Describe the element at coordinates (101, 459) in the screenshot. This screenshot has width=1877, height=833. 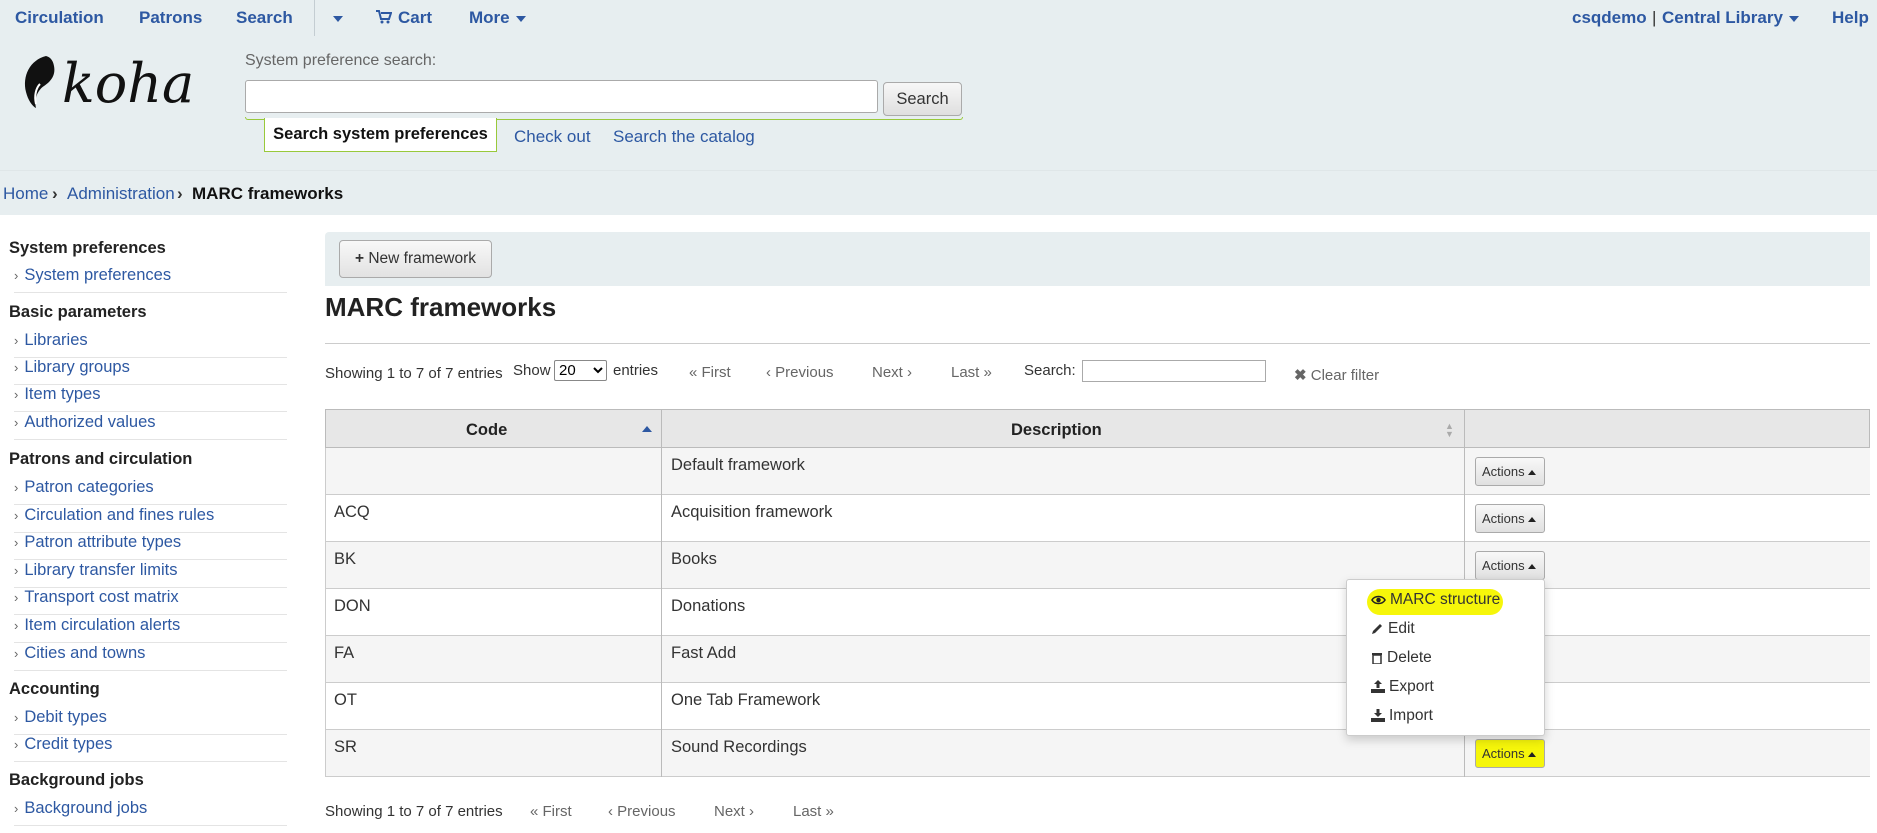
I see `sidebar-heading: Patrons and circulation` at that location.